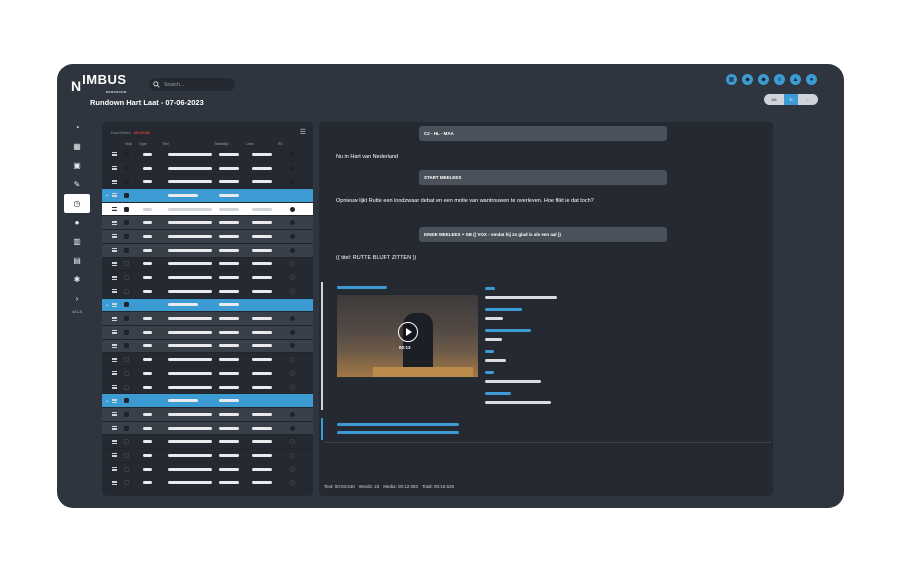  What do you see at coordinates (763, 79) in the screenshot?
I see `label-icon: ◆` at bounding box center [763, 79].